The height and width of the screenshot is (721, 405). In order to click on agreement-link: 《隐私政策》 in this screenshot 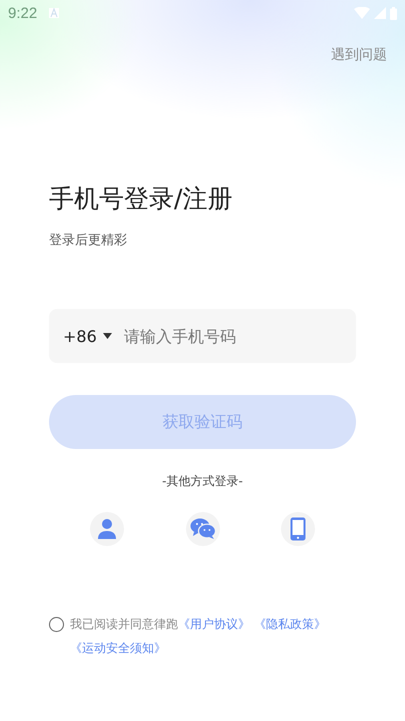, I will do `click(290, 624)`.